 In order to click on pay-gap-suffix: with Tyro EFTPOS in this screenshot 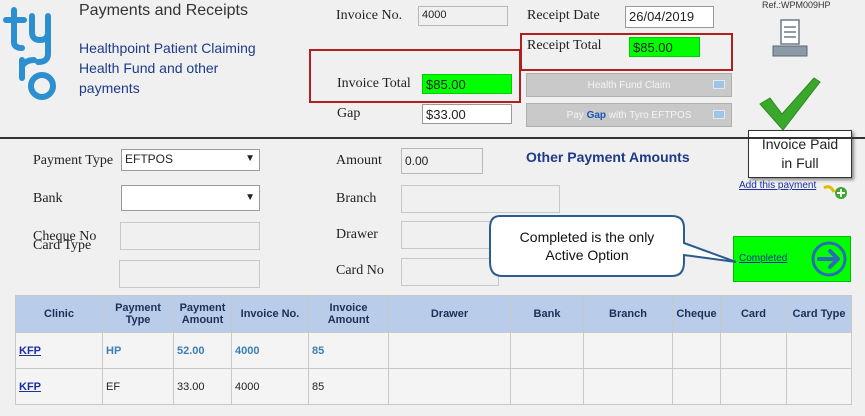, I will do `click(649, 115)`.